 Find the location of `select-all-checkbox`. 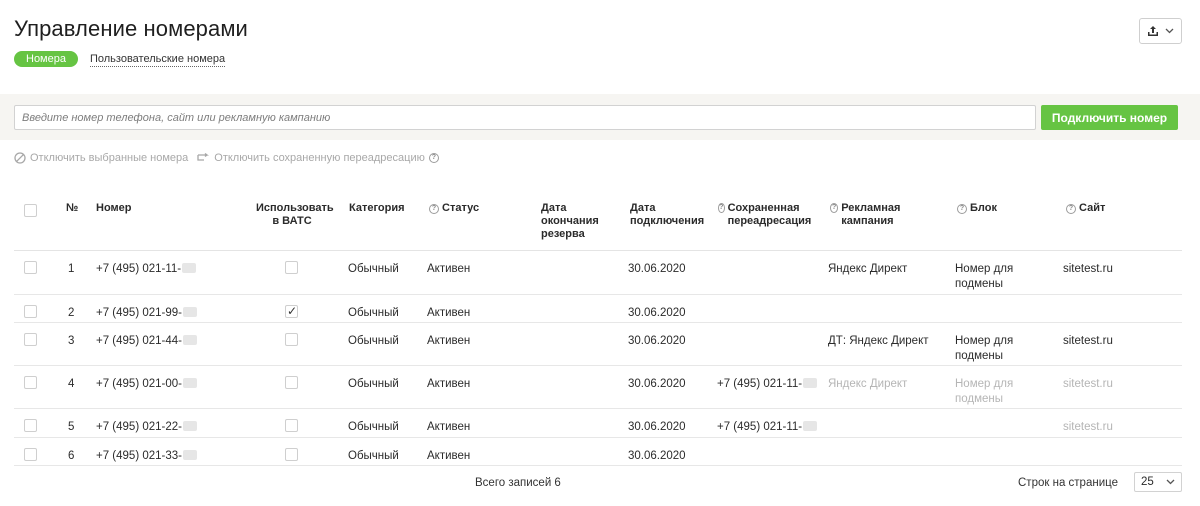

select-all-checkbox is located at coordinates (30, 210).